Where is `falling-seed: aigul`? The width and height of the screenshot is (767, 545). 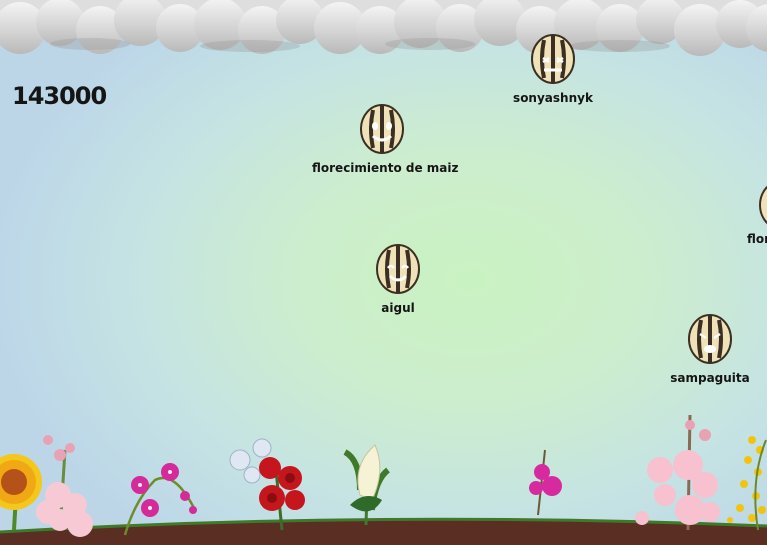
falling-seed: aigul is located at coordinates (398, 284).